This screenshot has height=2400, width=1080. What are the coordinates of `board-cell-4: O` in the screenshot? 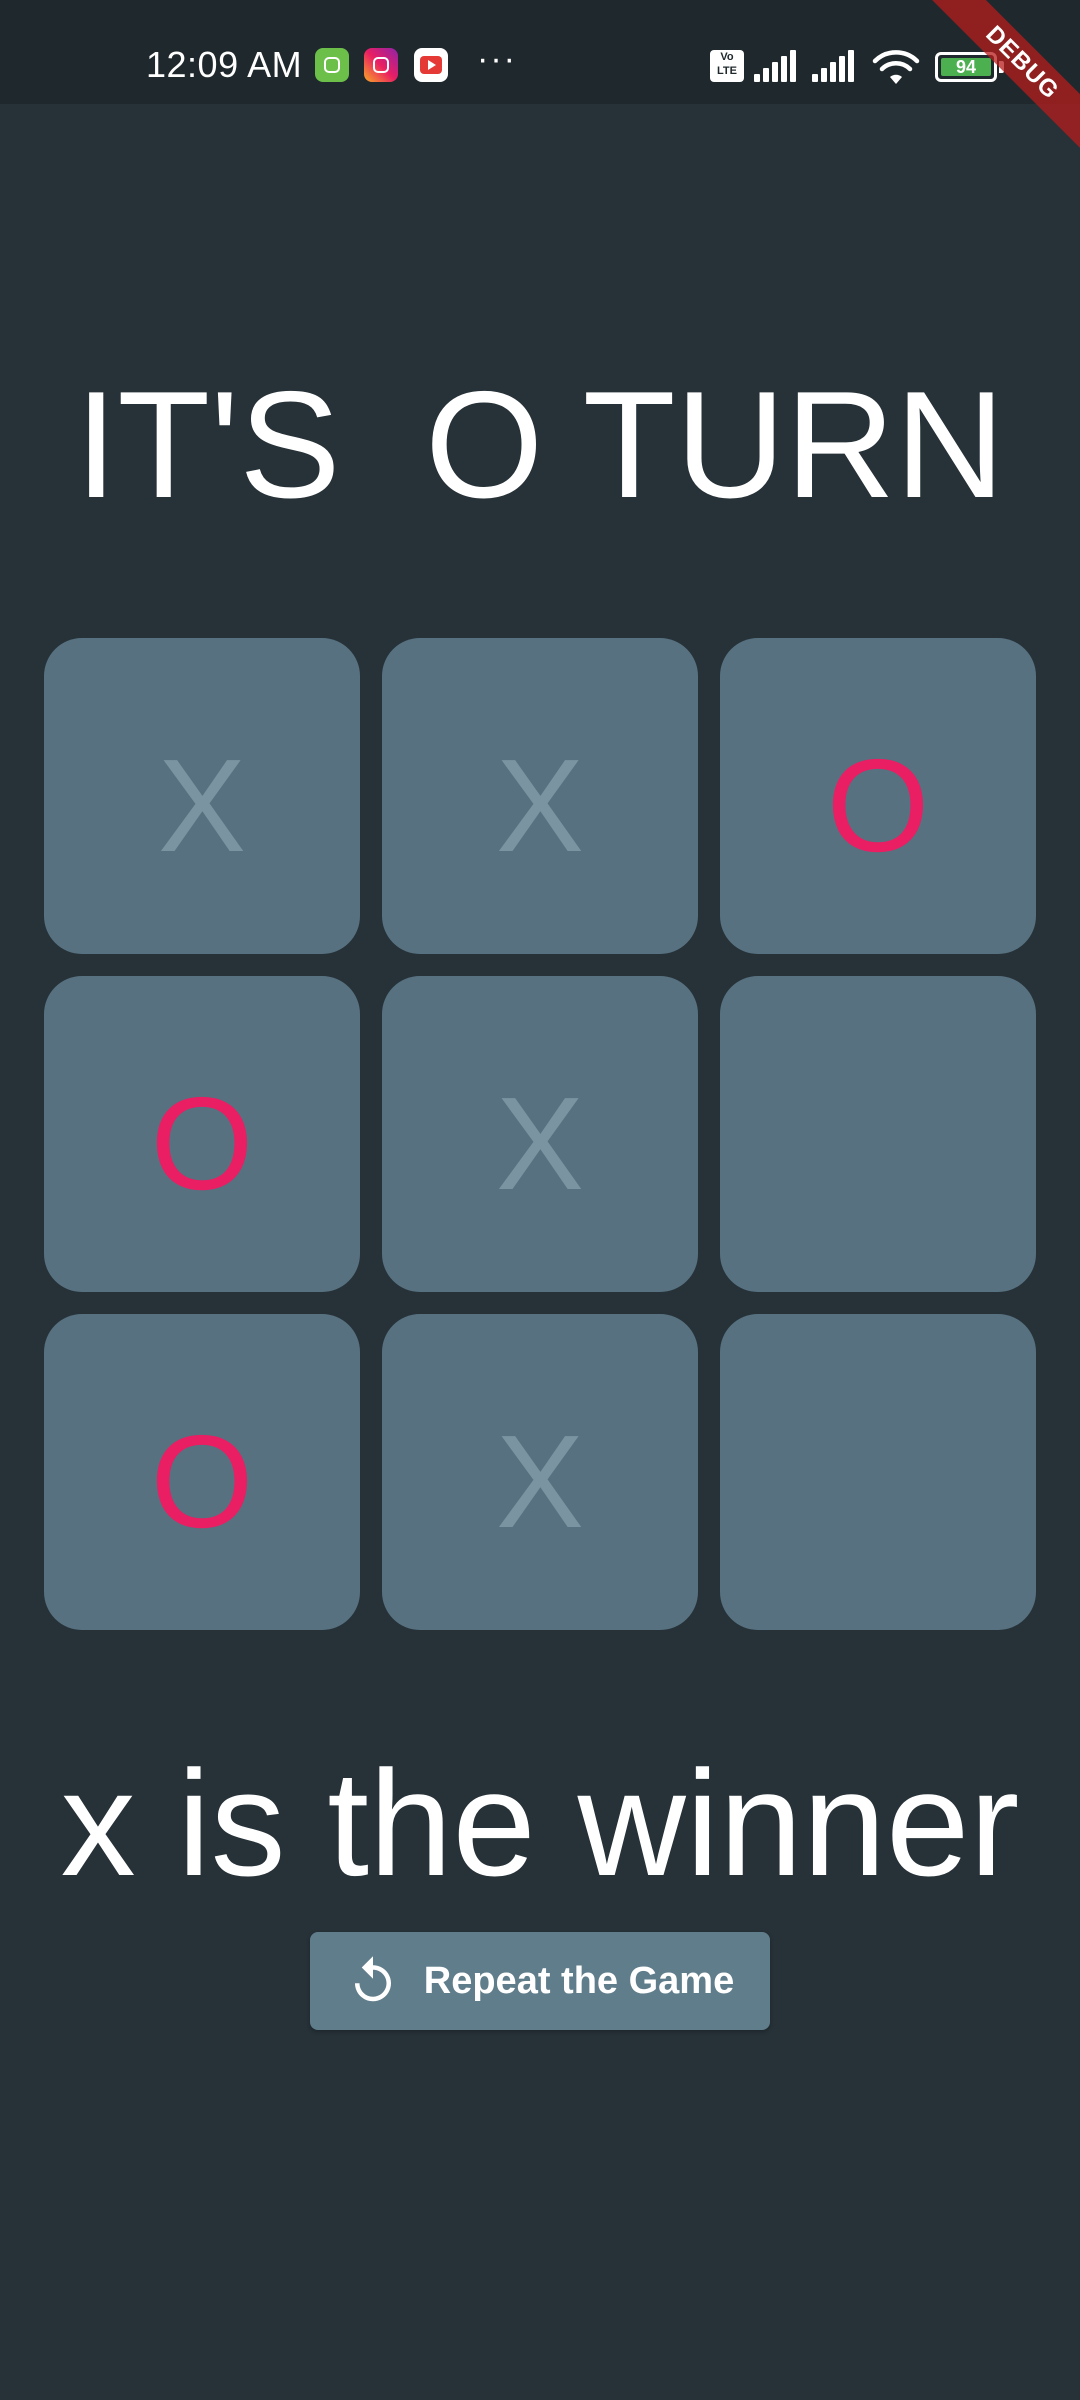 It's located at (202, 1134).